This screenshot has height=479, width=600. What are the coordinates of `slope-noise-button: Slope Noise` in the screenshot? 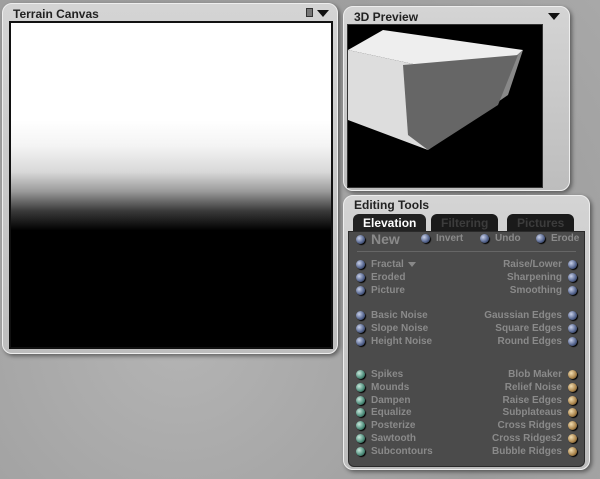 It's located at (389, 328).